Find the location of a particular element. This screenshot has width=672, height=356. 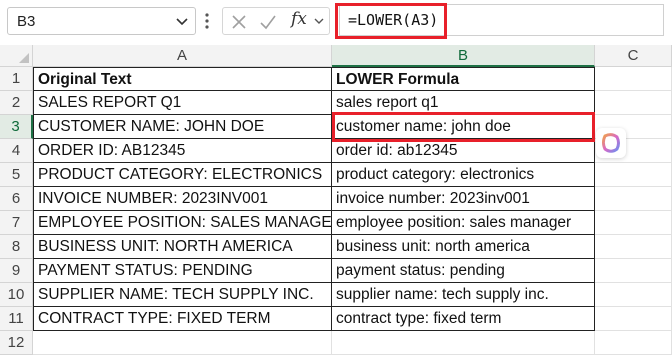

row-header-8: 8 is located at coordinates (16, 247).